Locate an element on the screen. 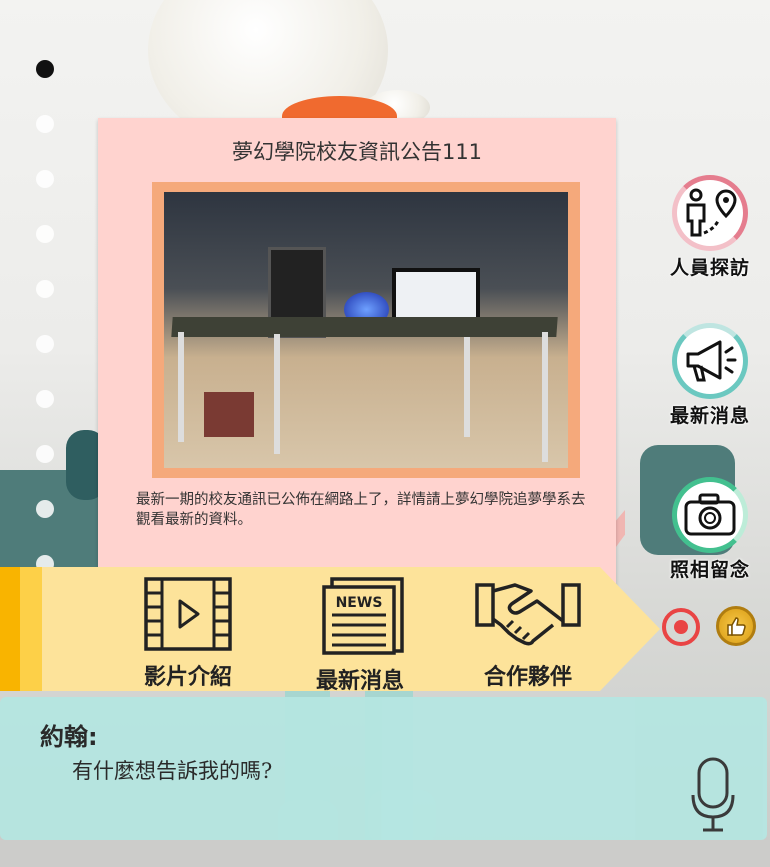  nav-label-video: 影片介紹 is located at coordinates (187, 677).